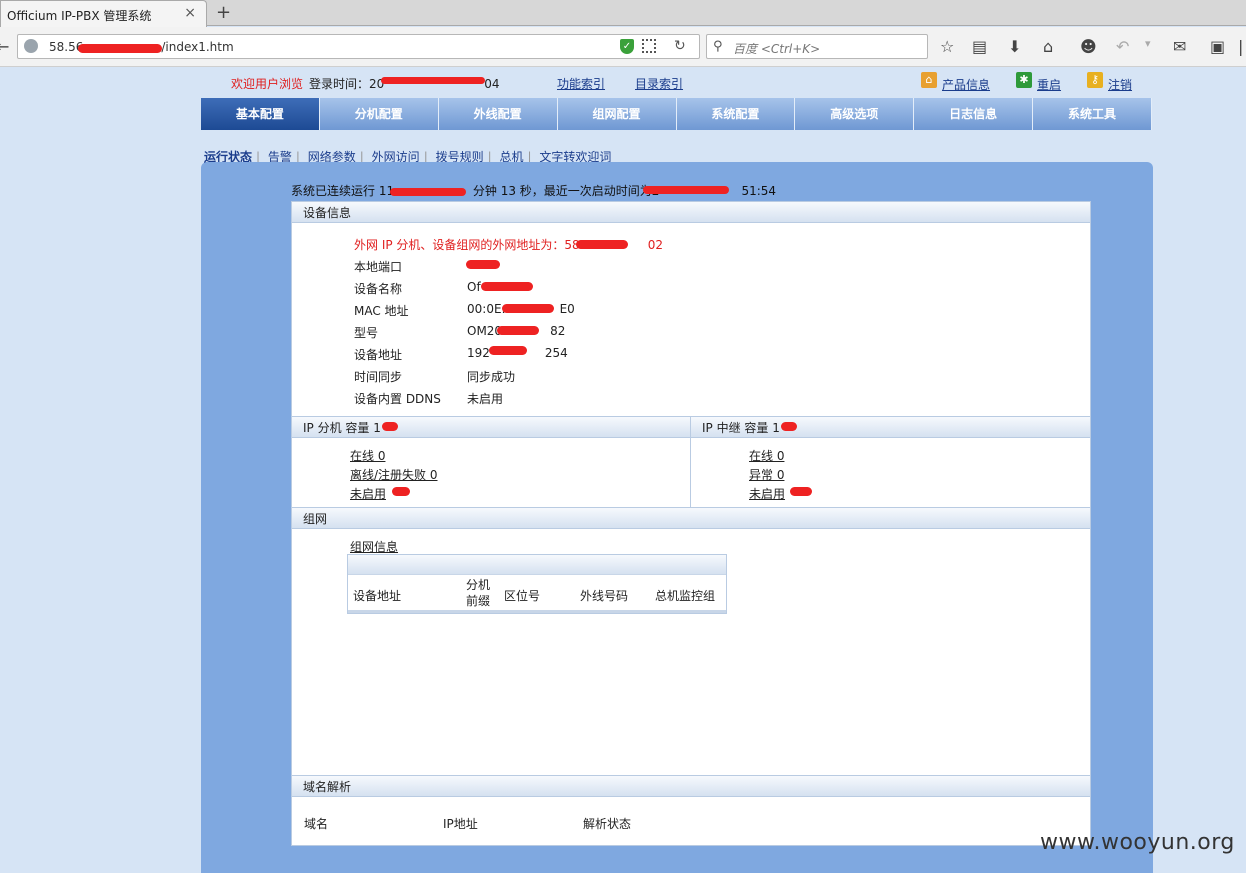 Image resolution: width=1246 pixels, height=873 pixels. Describe the element at coordinates (581, 83) in the screenshot. I see `function-index-link: 功能索引` at that location.